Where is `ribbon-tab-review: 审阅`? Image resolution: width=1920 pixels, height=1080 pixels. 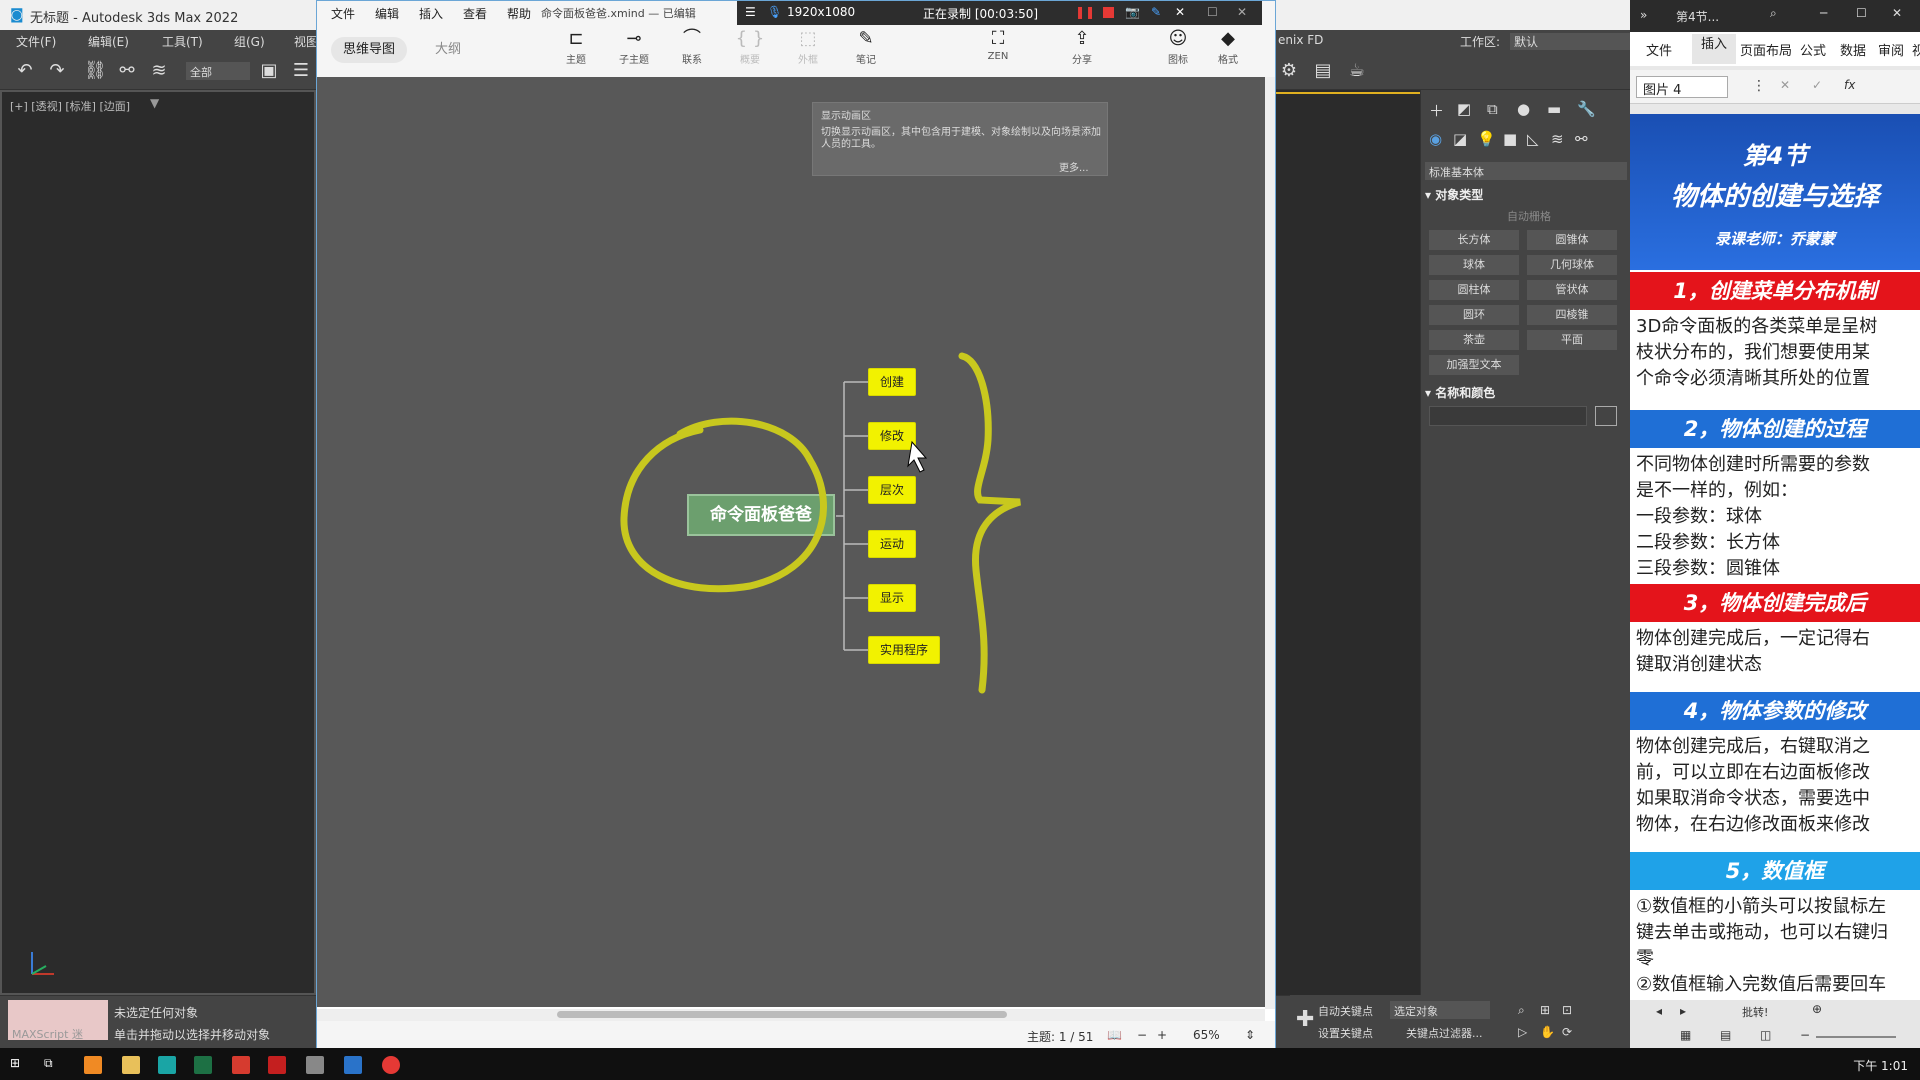 ribbon-tab-review: 审阅 is located at coordinates (1891, 49).